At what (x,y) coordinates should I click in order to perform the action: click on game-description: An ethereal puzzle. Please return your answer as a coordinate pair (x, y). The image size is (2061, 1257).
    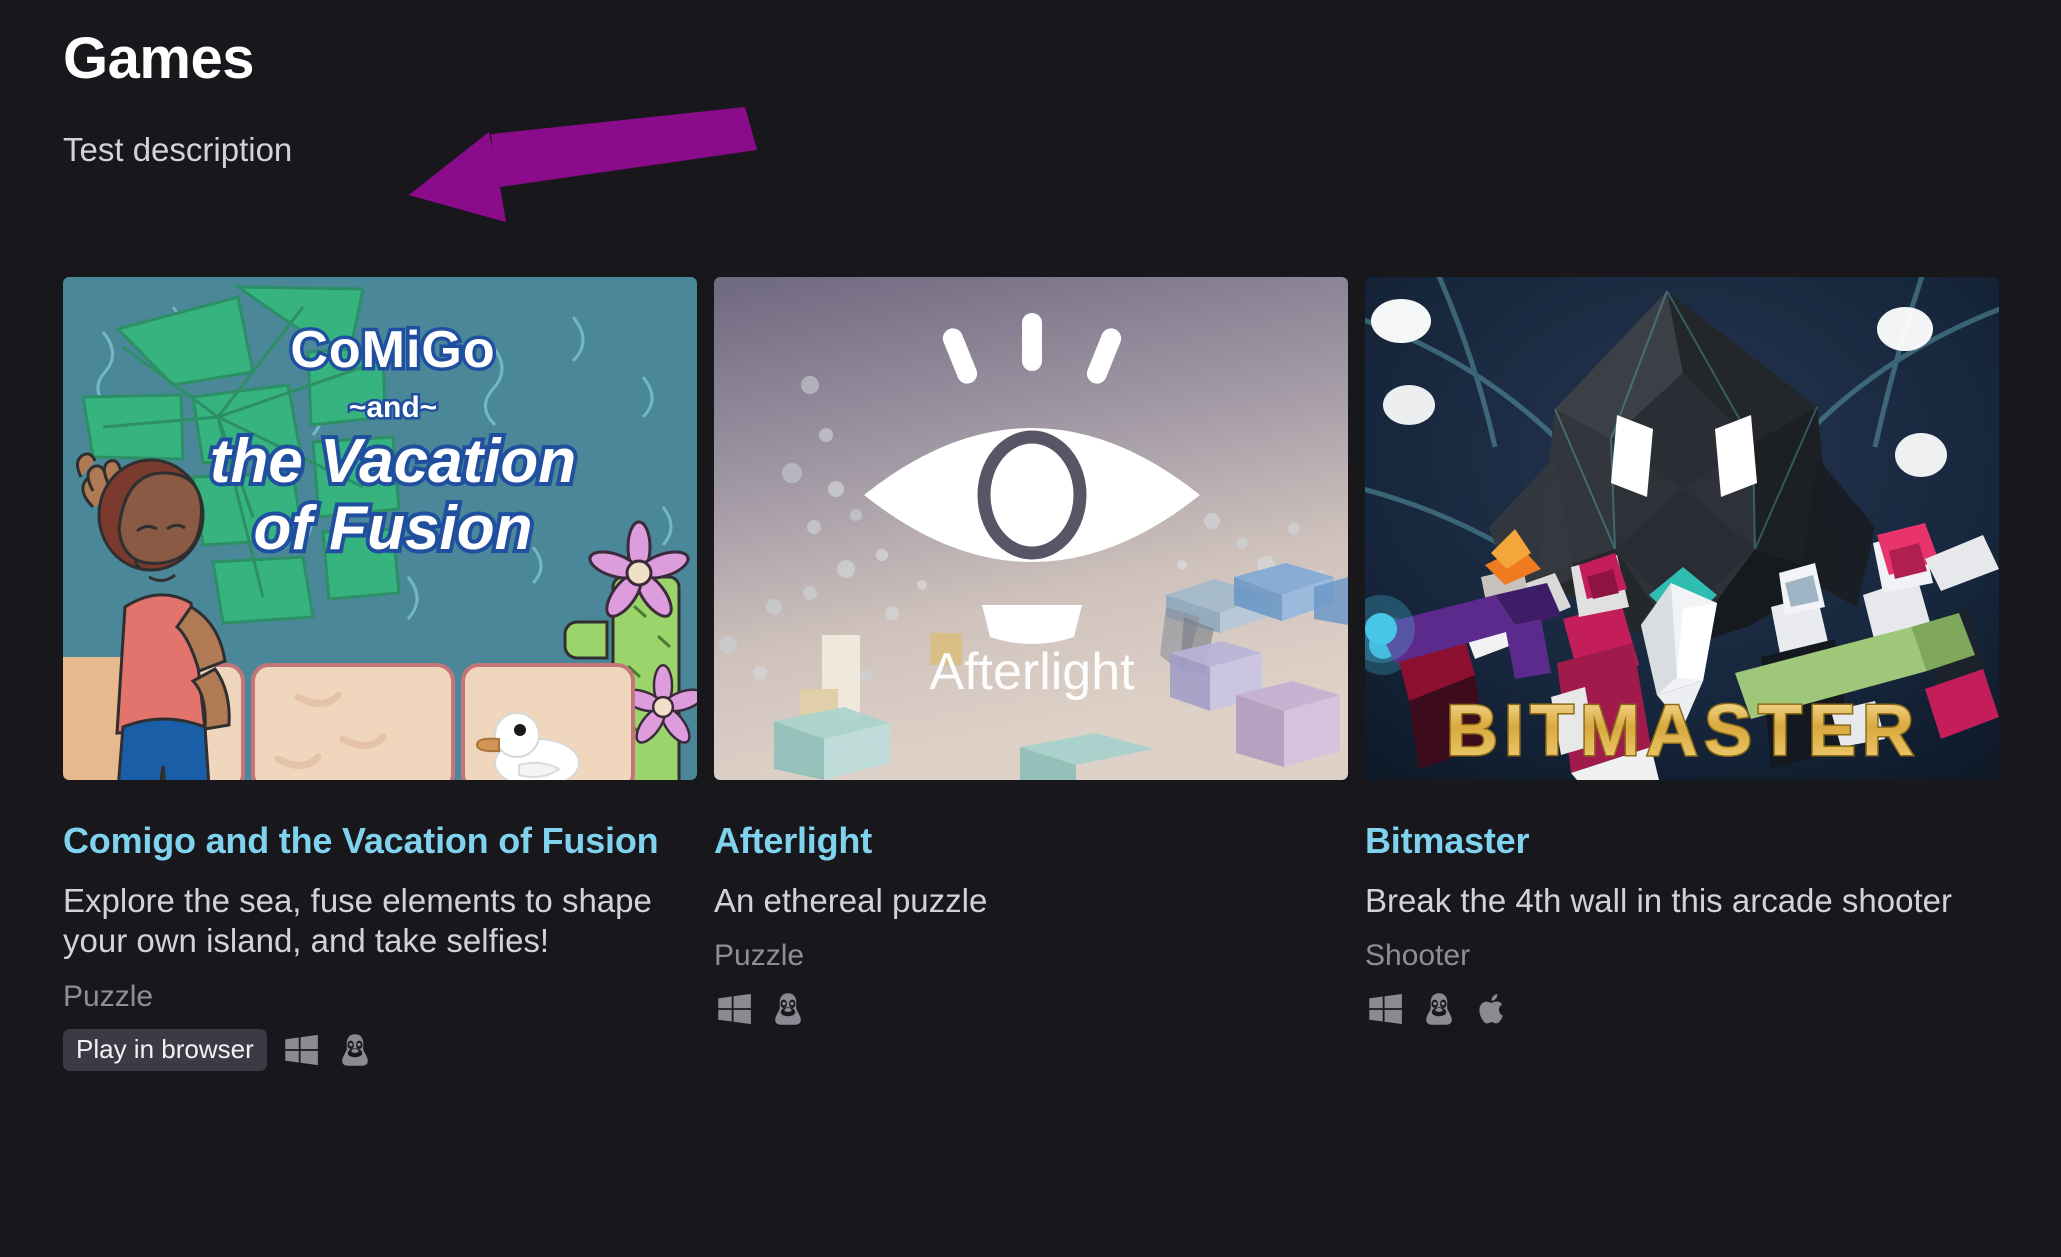
    Looking at the image, I should click on (851, 900).